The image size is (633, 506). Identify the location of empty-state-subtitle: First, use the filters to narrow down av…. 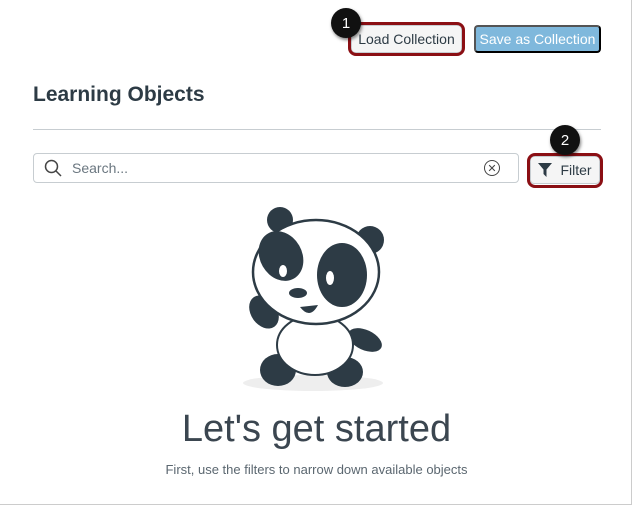
(316, 469).